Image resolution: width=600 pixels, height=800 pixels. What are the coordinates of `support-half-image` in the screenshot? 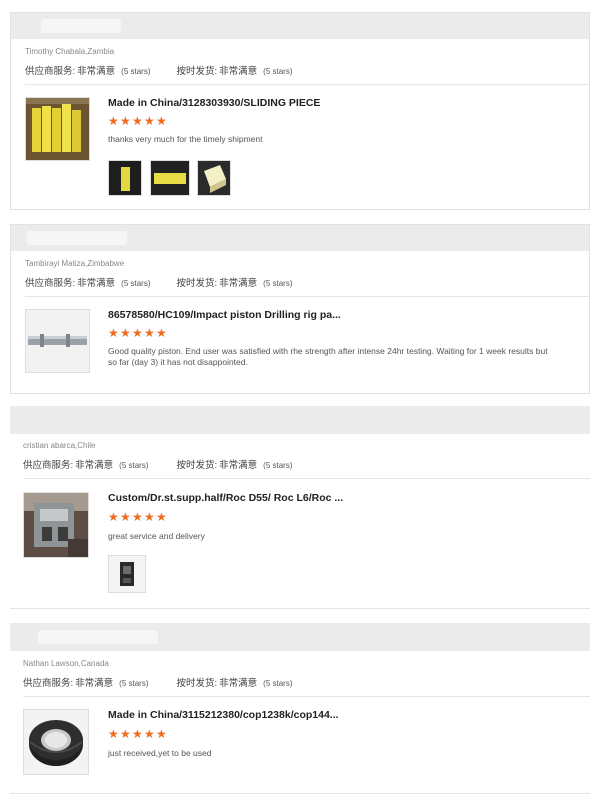 It's located at (56, 525).